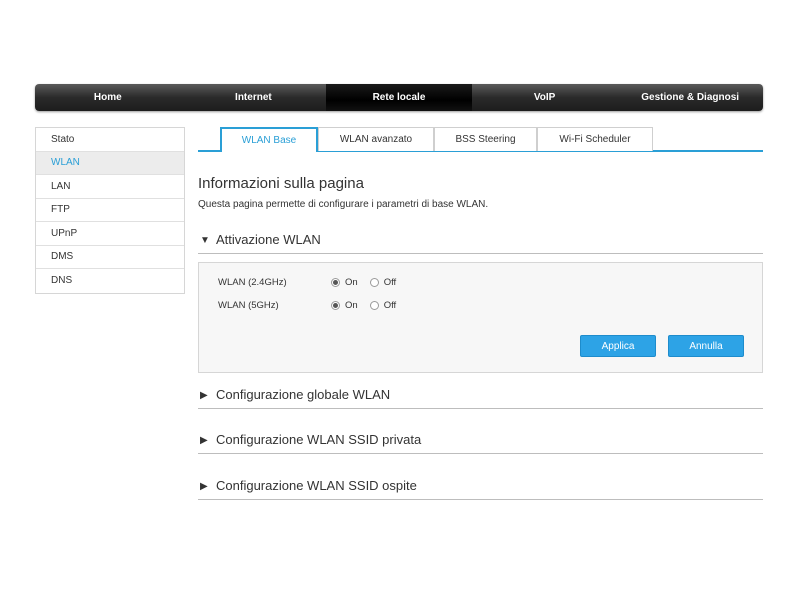  I want to click on sidebar-item-stato: Stato, so click(110, 140).